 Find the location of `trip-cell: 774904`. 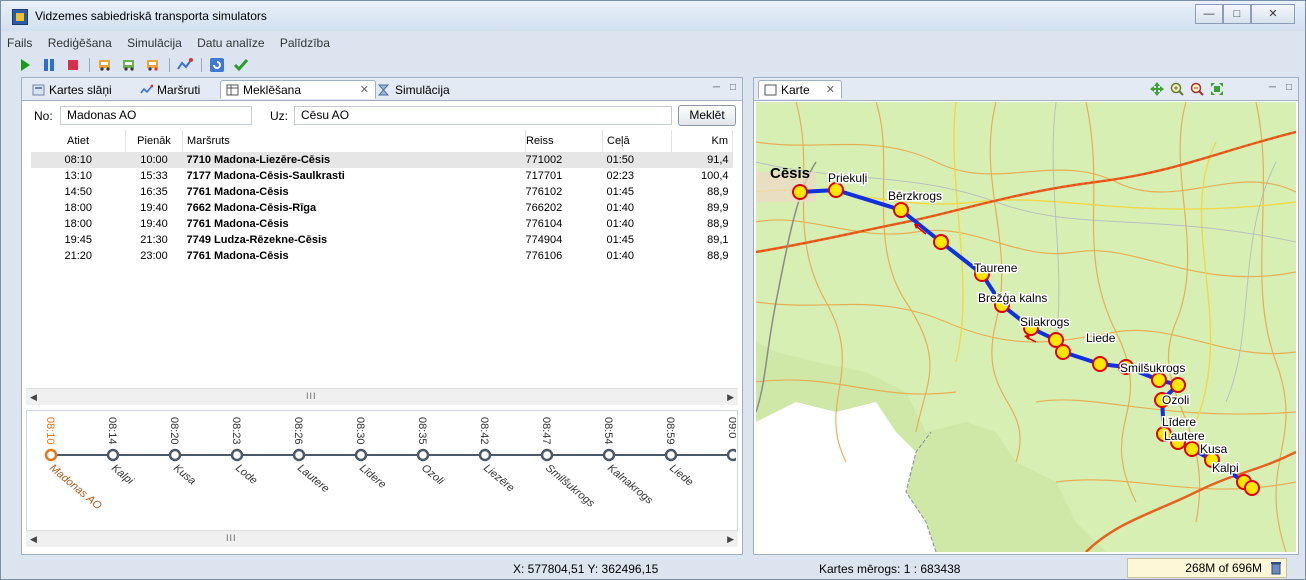

trip-cell: 774904 is located at coordinates (544, 240).